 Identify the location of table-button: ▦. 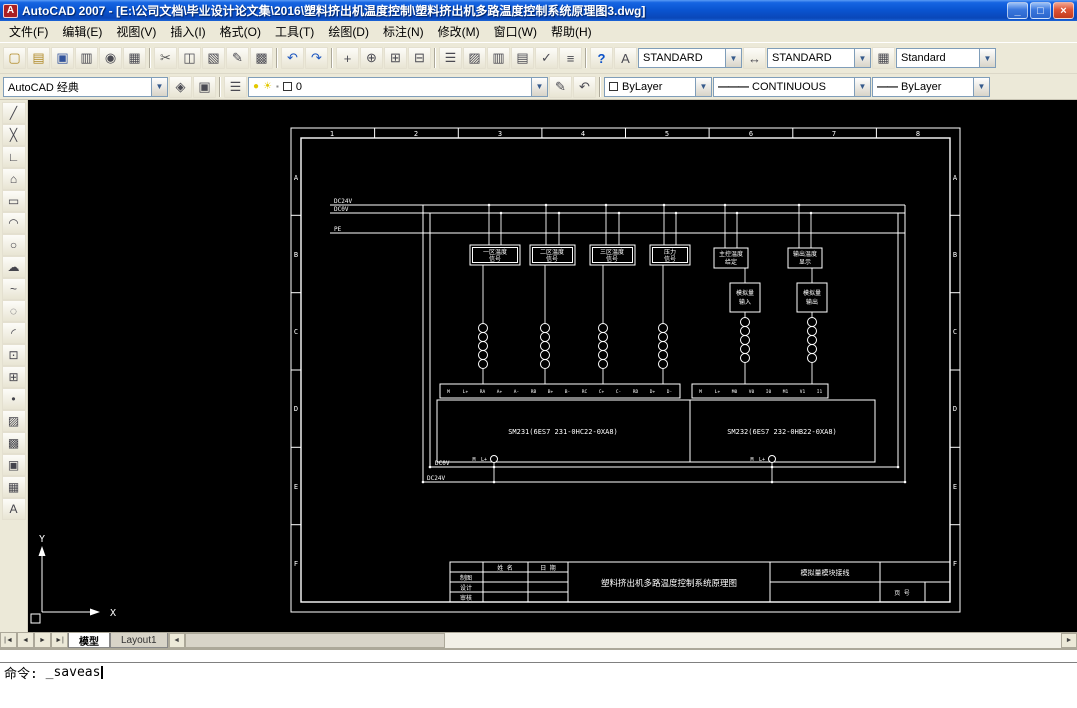
(13, 487).